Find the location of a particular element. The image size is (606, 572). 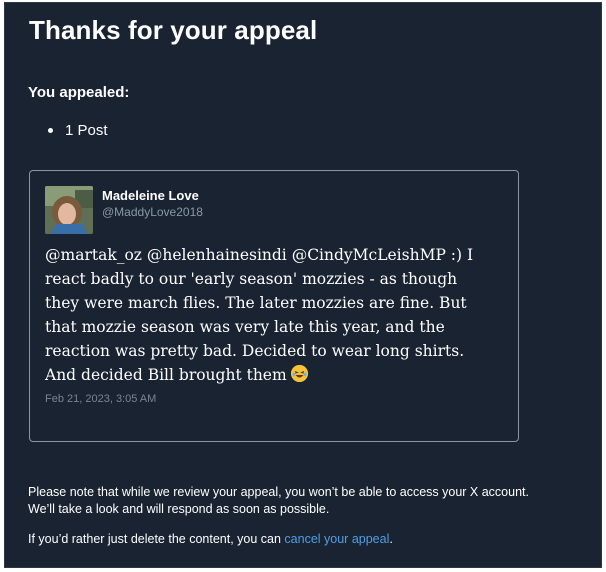

appealed-items-list: 1 Post is located at coordinates (71, 130).